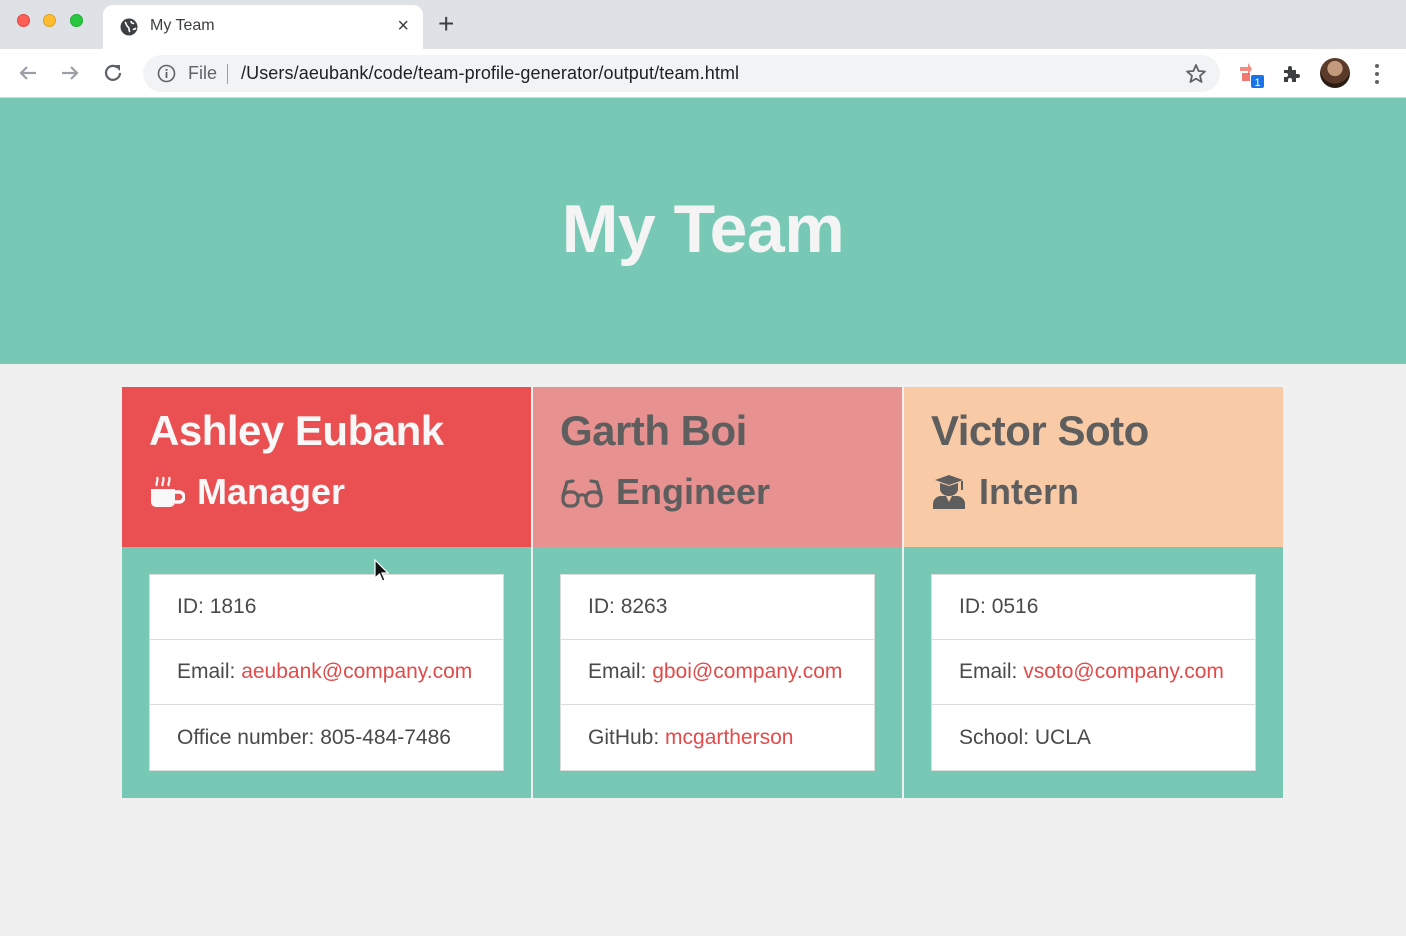 Image resolution: width=1406 pixels, height=936 pixels. Describe the element at coordinates (403, 26) in the screenshot. I see `tab-close-icon: ×` at that location.